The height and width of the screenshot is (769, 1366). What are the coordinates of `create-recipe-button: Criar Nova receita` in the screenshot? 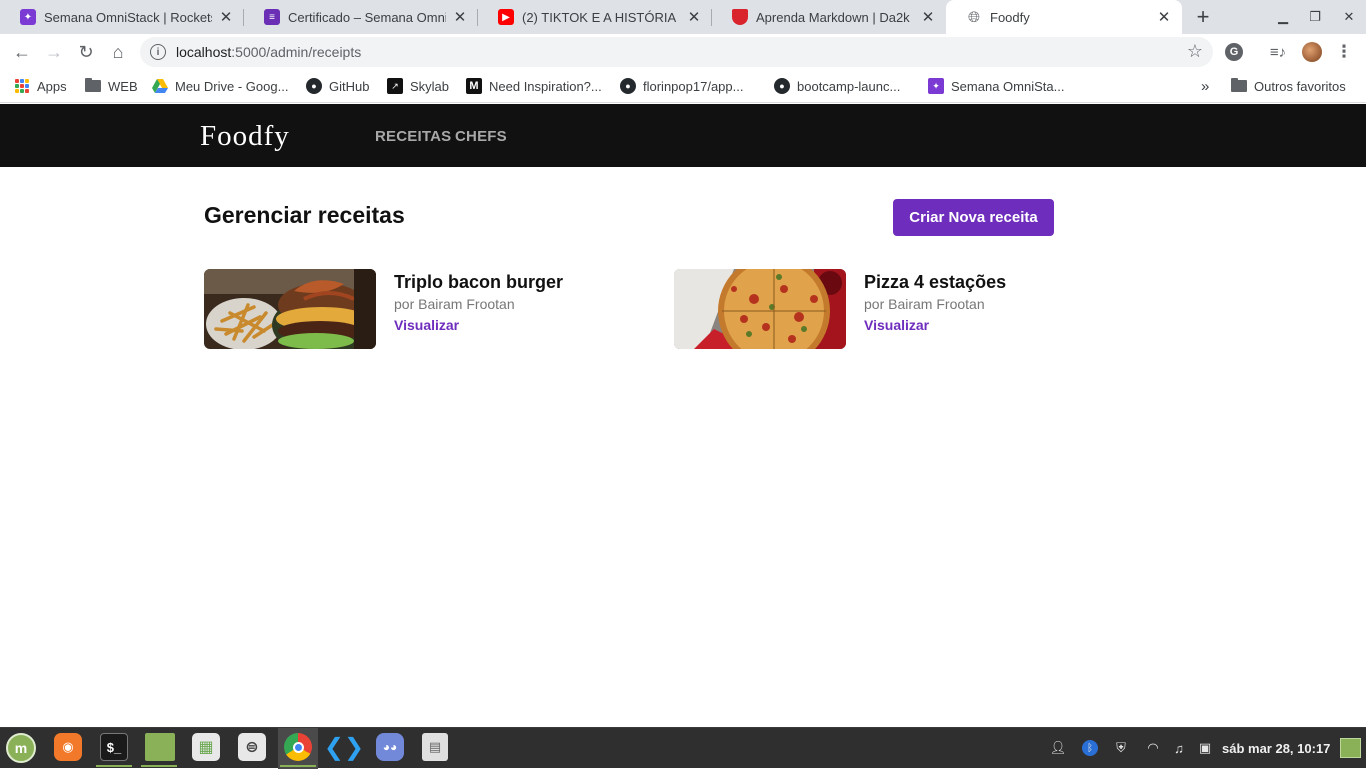 It's located at (973, 217).